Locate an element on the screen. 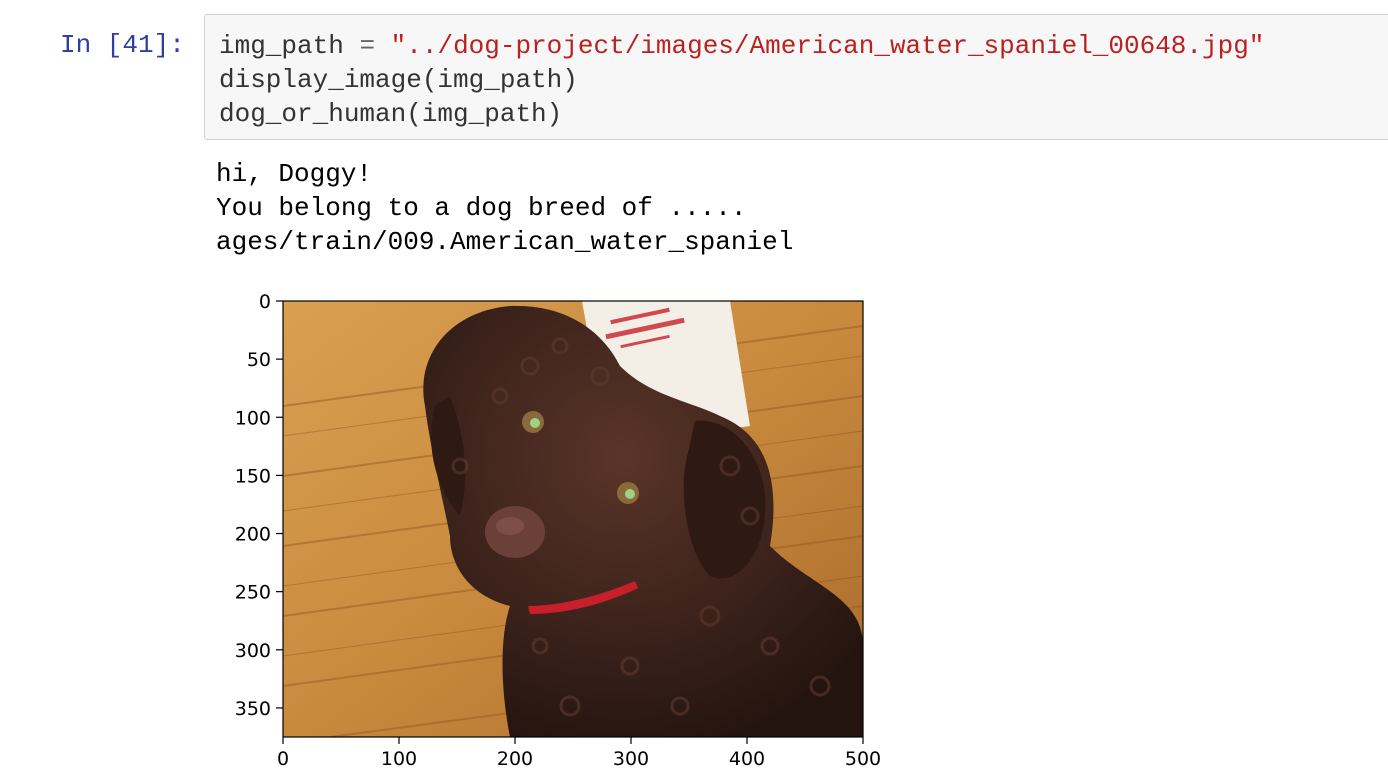  output-line: hi, Doggy! is located at coordinates (294, 174).